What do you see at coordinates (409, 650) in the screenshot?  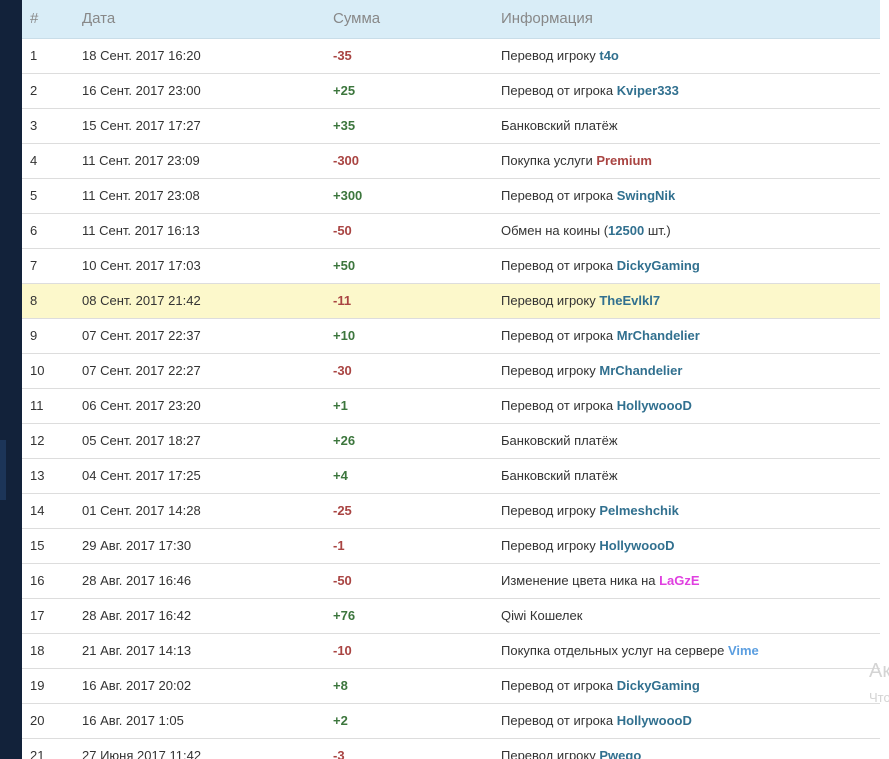 I see `row-amount-cell: -10` at bounding box center [409, 650].